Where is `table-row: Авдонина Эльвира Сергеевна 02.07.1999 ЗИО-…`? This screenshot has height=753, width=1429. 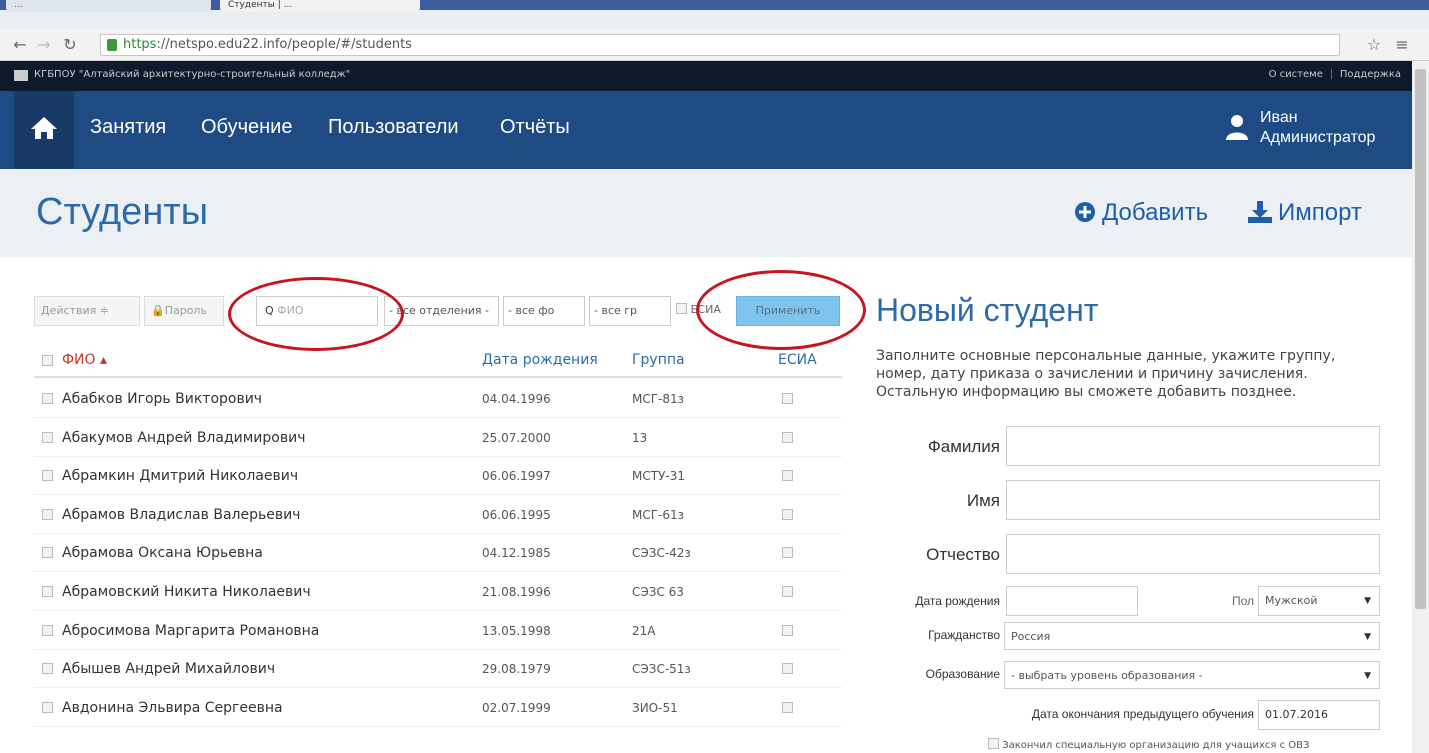 table-row: Авдонина Эльвира Сергеевна 02.07.1999 ЗИО-… is located at coordinates (438, 708).